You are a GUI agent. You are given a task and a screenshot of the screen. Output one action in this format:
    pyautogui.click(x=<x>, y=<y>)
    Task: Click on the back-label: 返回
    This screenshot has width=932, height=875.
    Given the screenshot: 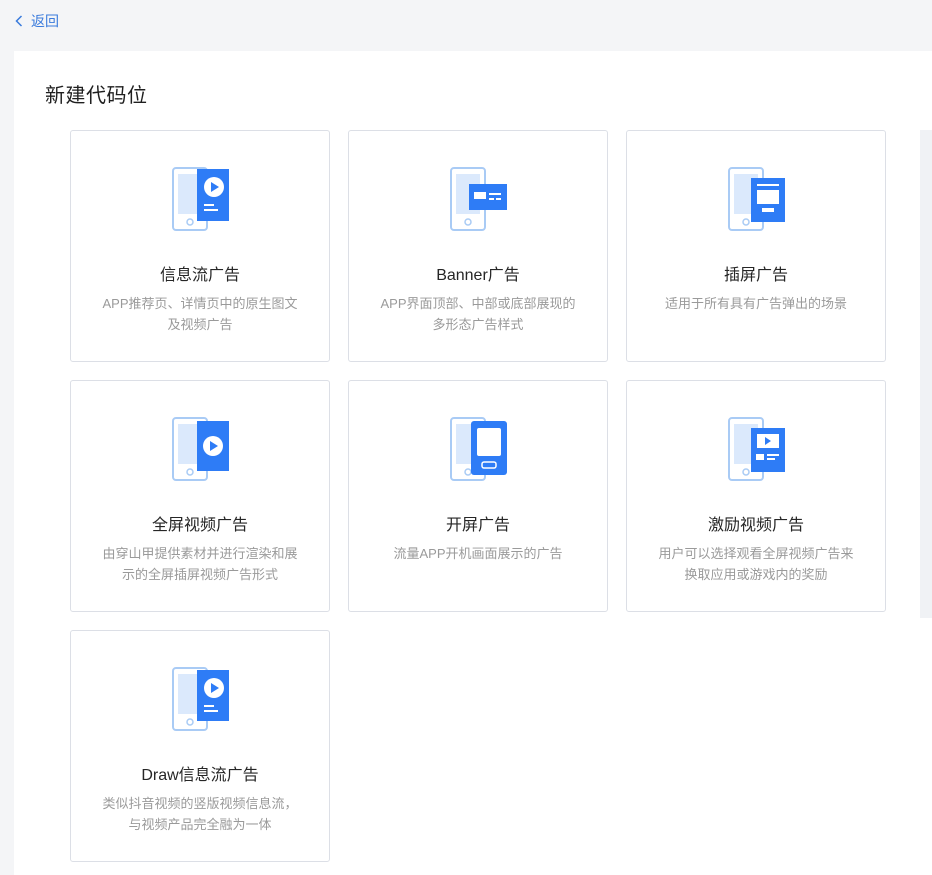 What is the action you would take?
    pyautogui.click(x=45, y=21)
    